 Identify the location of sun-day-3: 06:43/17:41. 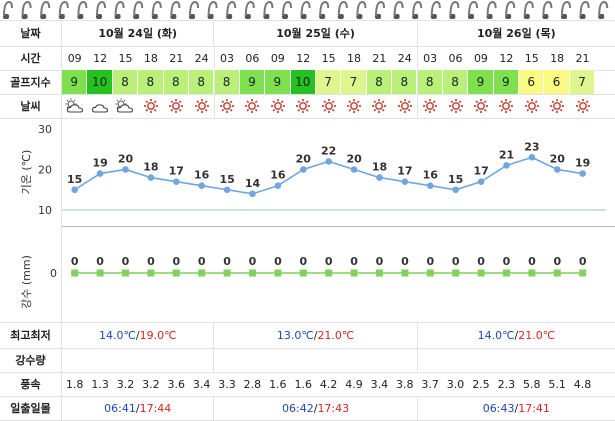
(515, 408).